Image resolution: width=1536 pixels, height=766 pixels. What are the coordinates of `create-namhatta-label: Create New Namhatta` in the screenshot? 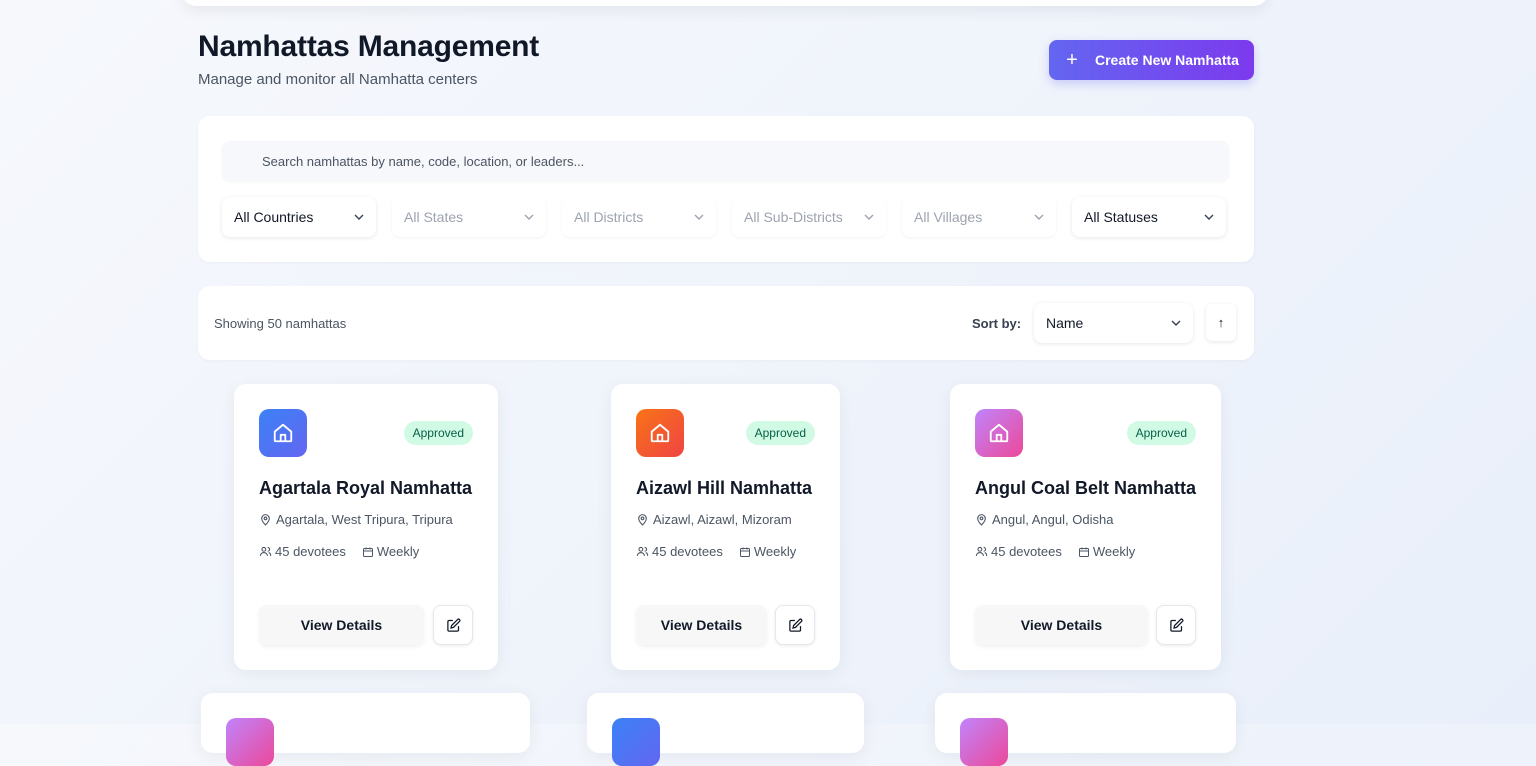 It's located at (1167, 60).